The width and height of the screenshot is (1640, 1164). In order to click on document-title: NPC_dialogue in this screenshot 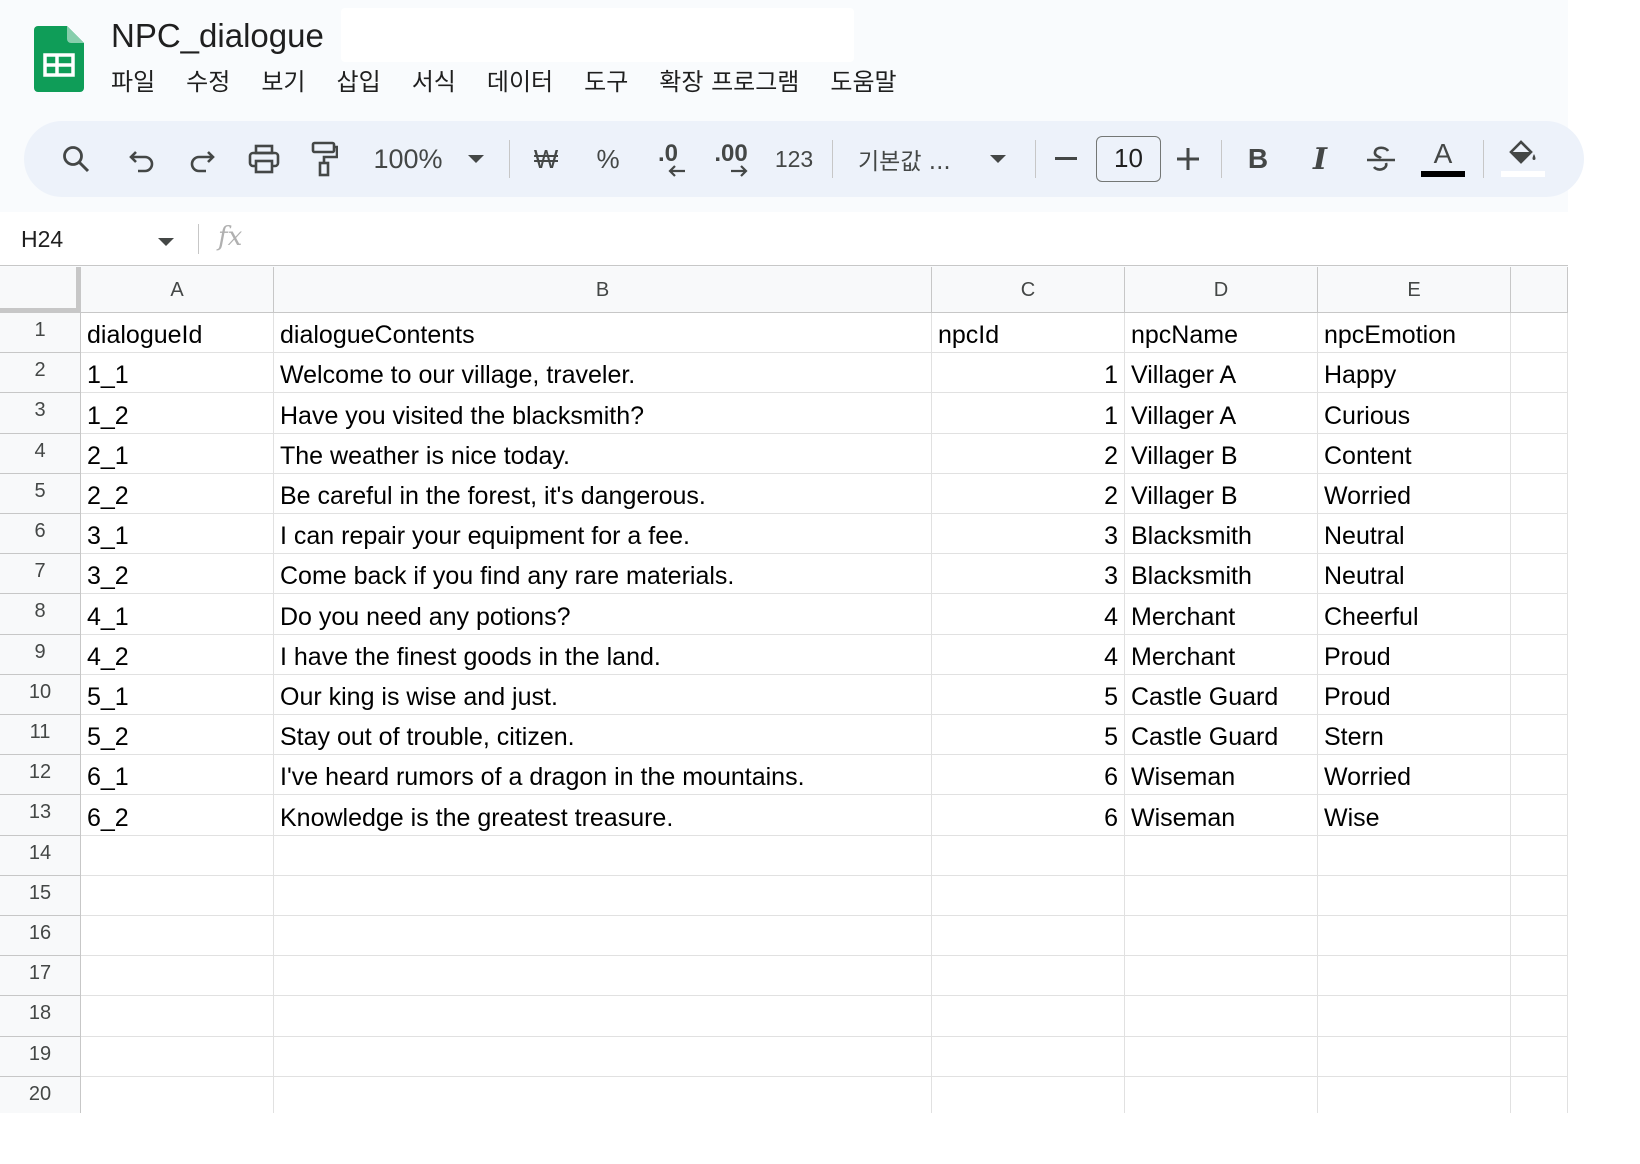, I will do `click(217, 36)`.